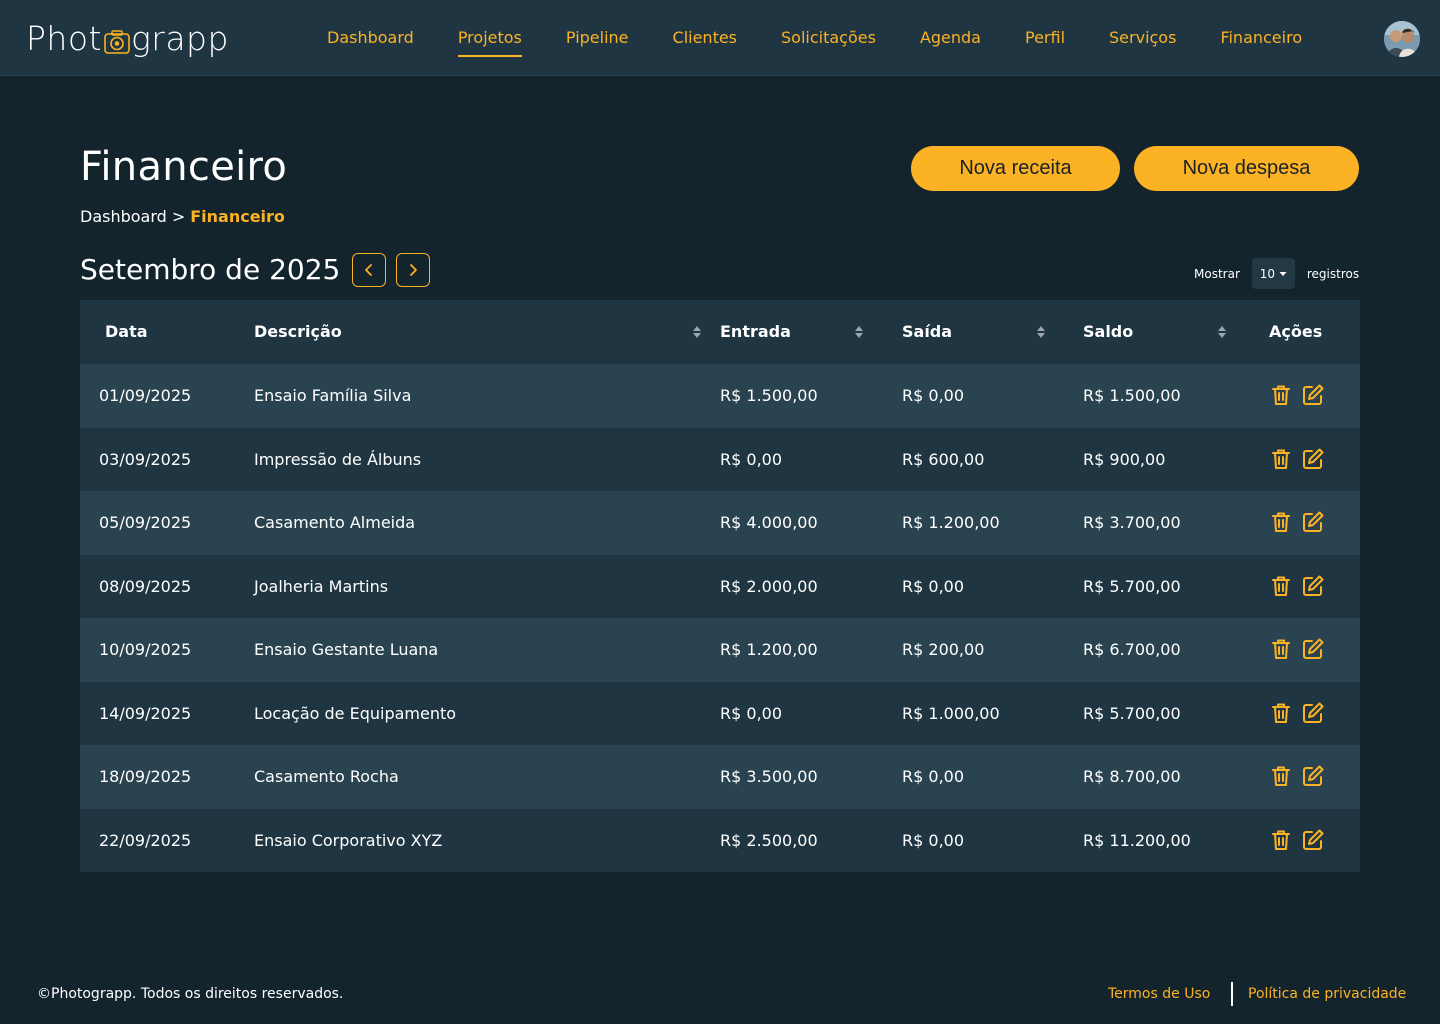 The image size is (1440, 1024). Describe the element at coordinates (333, 395) in the screenshot. I see `cell-descricao: Ensaio Família Silva` at that location.